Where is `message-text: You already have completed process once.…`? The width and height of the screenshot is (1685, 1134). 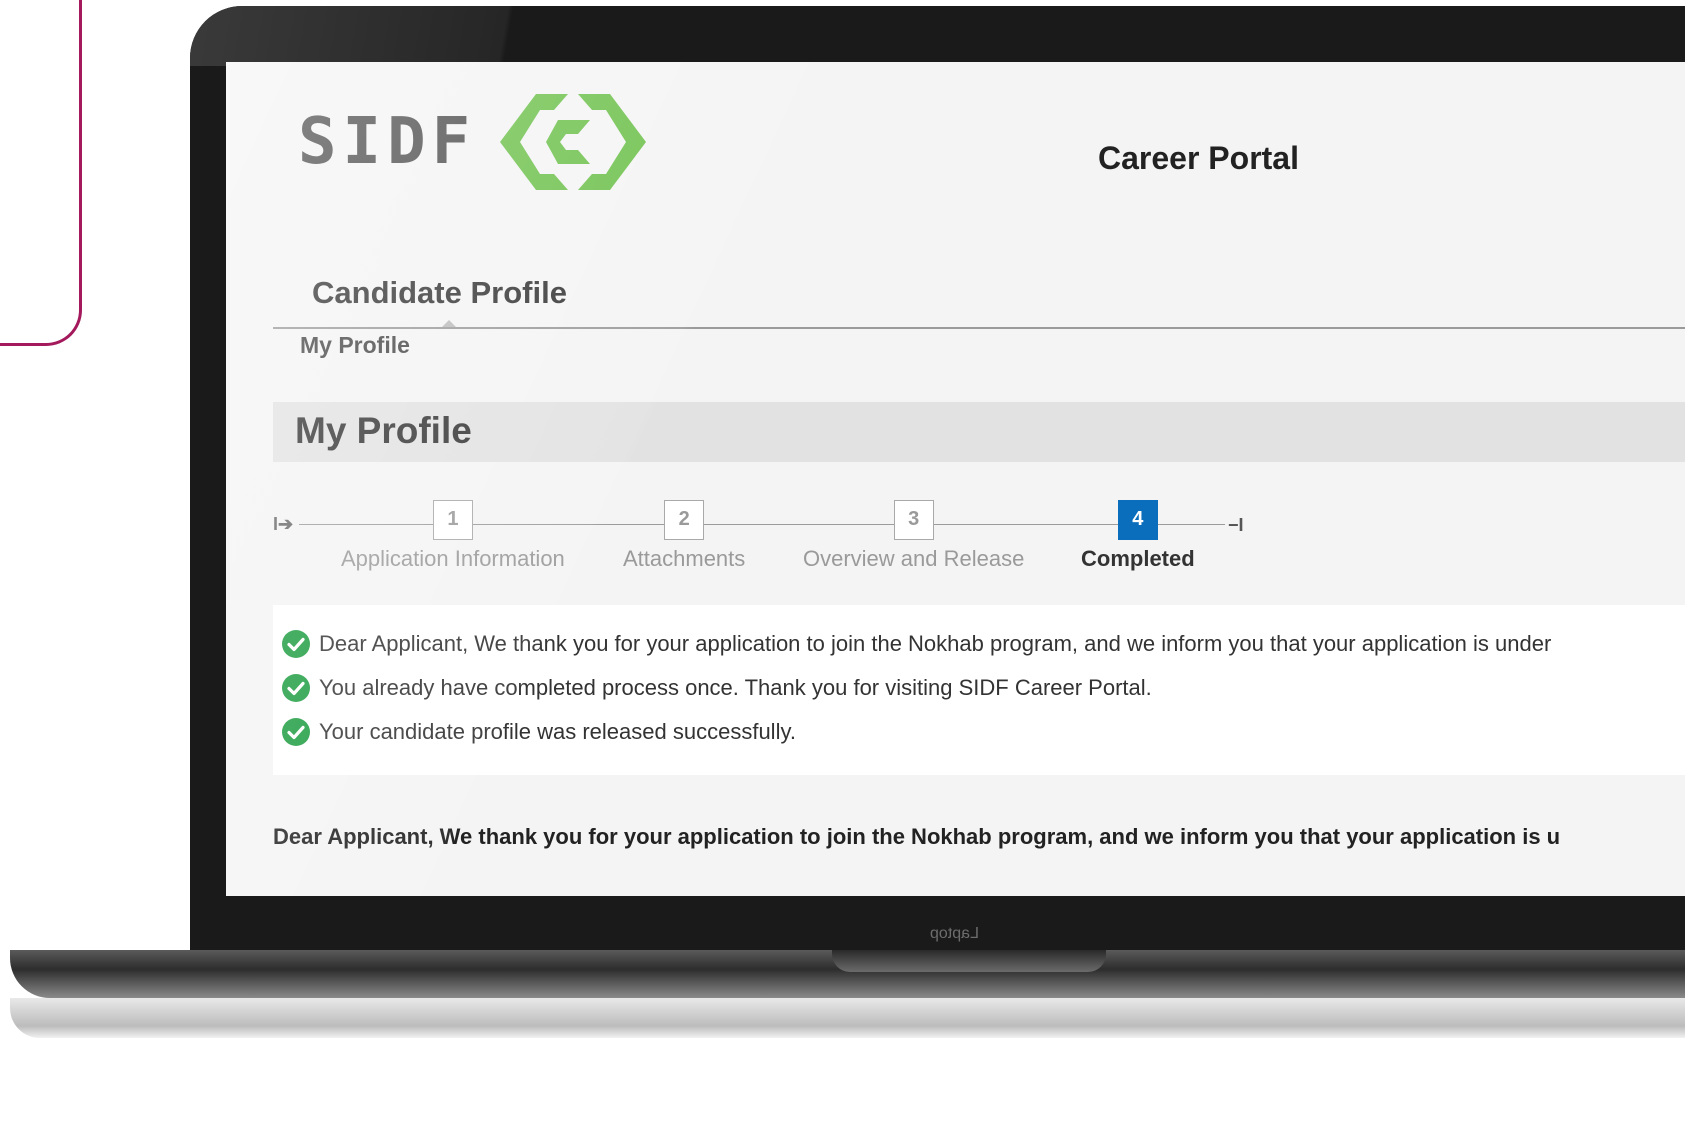
message-text: You already have completed process once.… is located at coordinates (735, 687).